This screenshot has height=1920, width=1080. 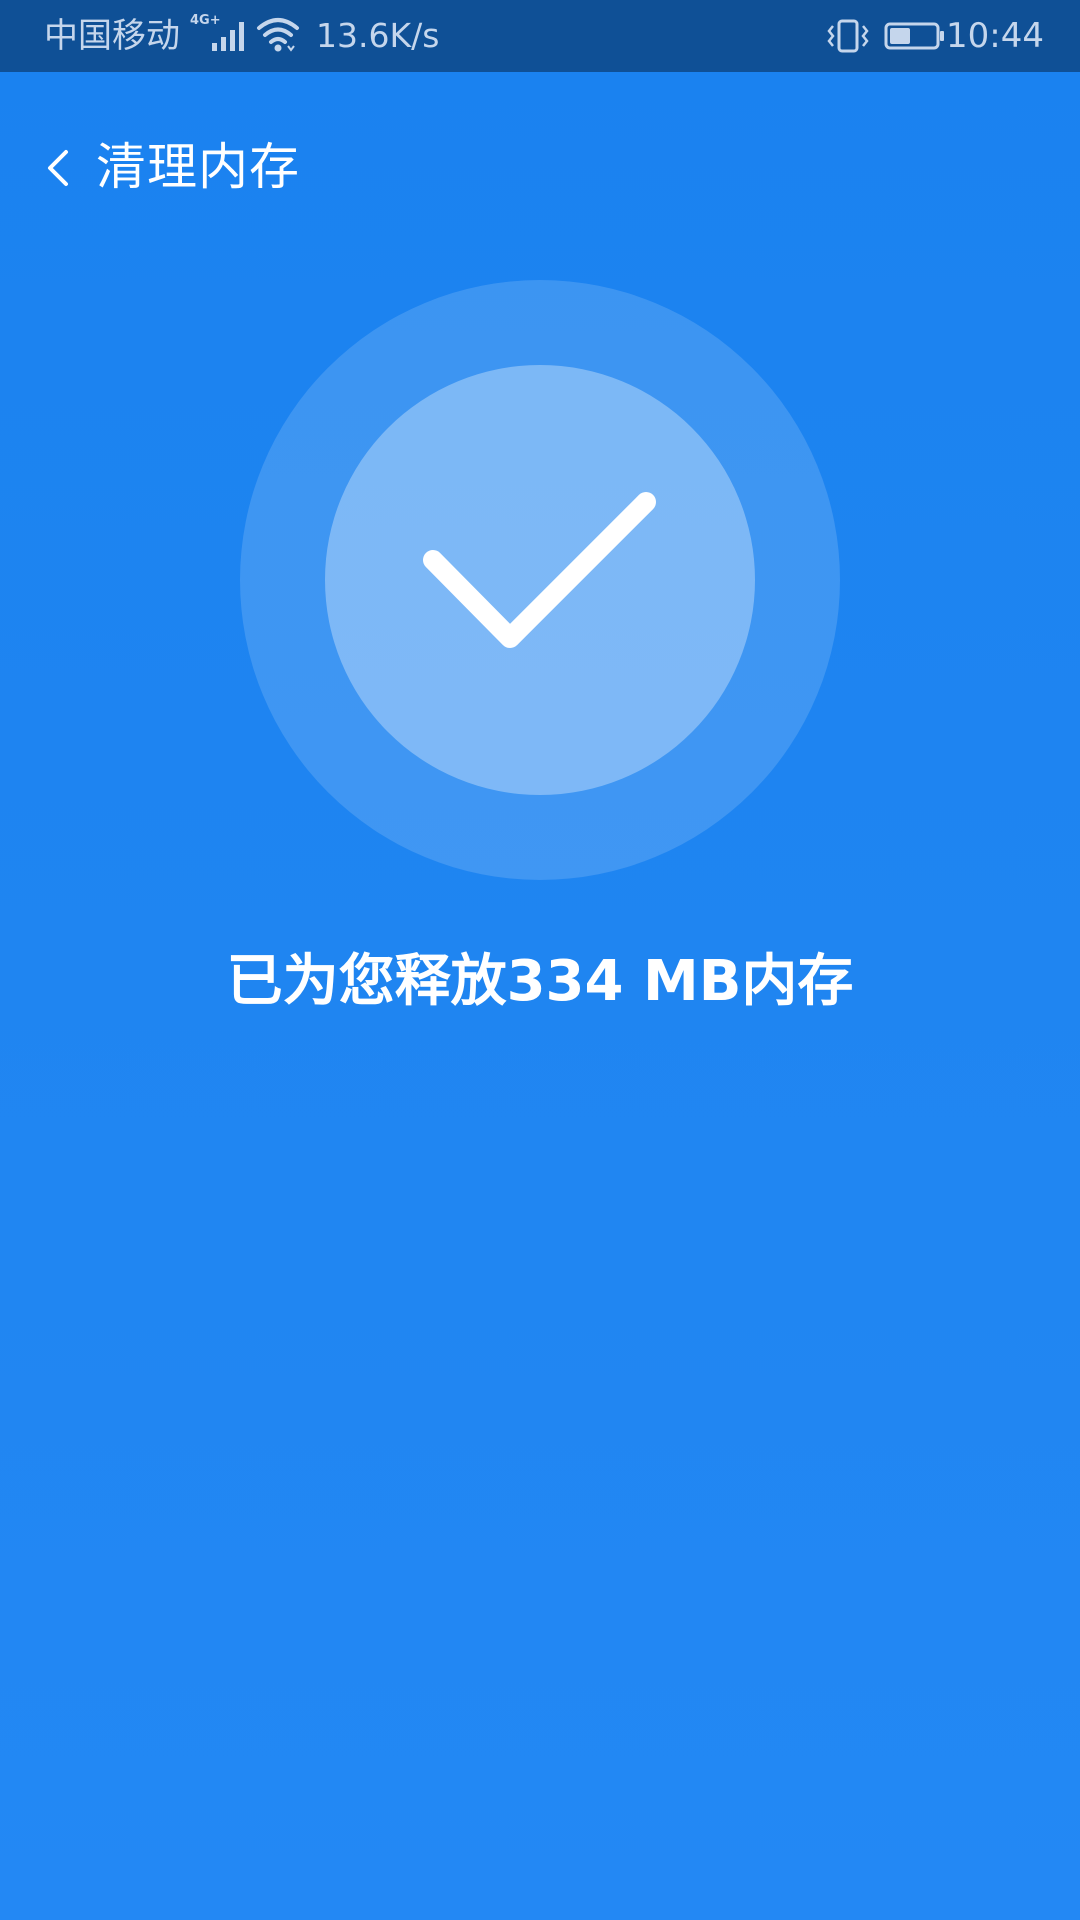 I want to click on checkmark-icon, so click(x=539, y=570).